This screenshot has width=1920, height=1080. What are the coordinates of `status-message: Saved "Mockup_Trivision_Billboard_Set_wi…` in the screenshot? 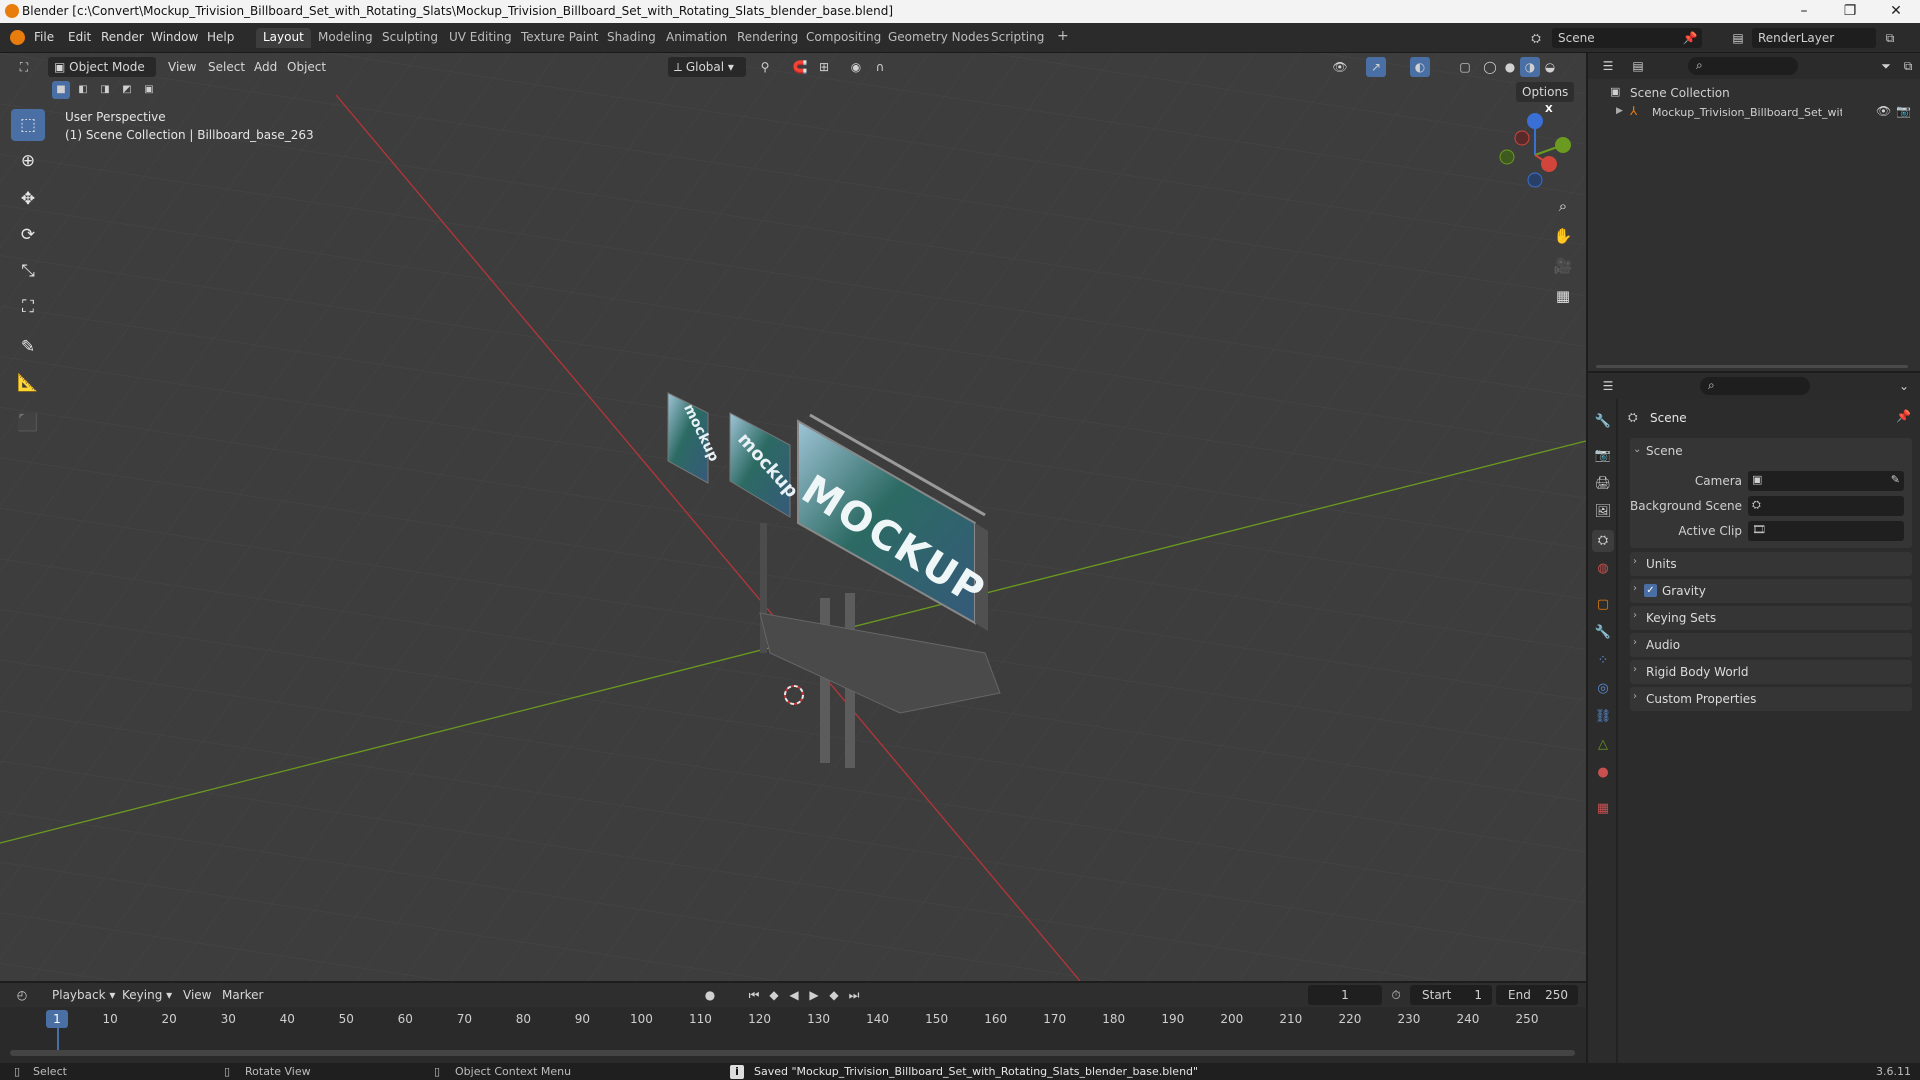 It's located at (976, 1071).